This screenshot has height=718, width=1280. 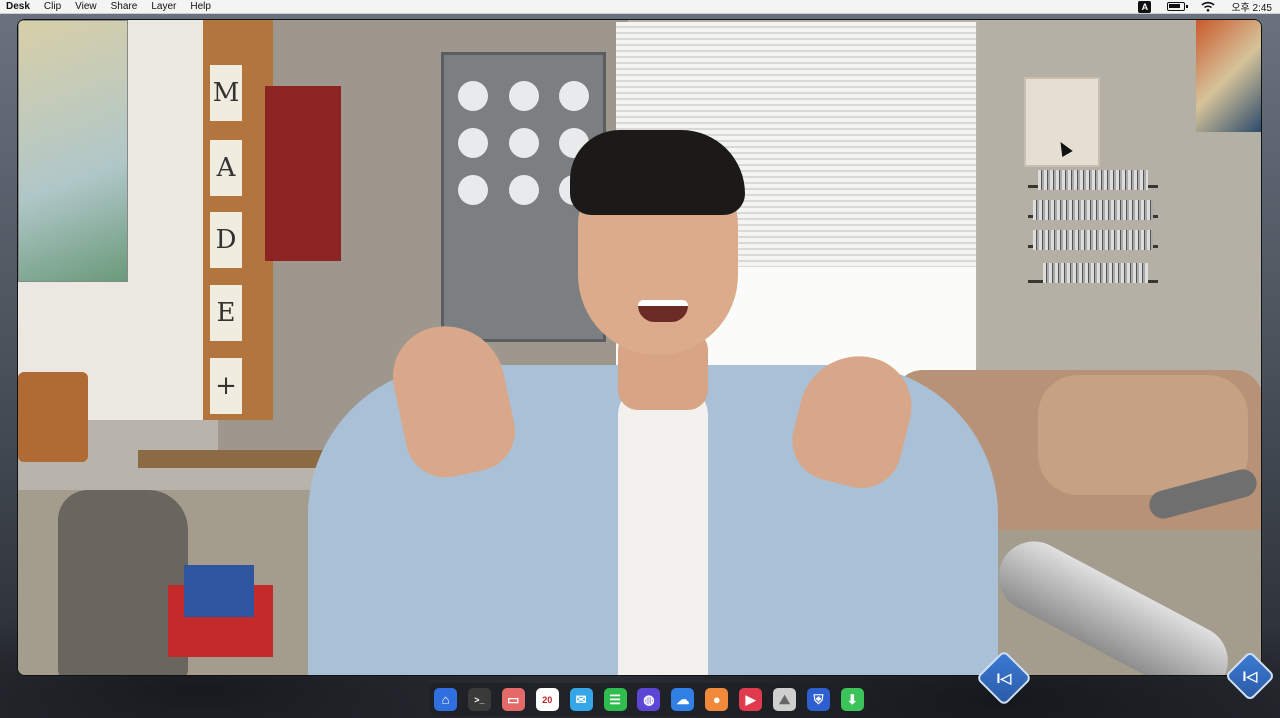 What do you see at coordinates (1178, 6) in the screenshot?
I see `battery-icon` at bounding box center [1178, 6].